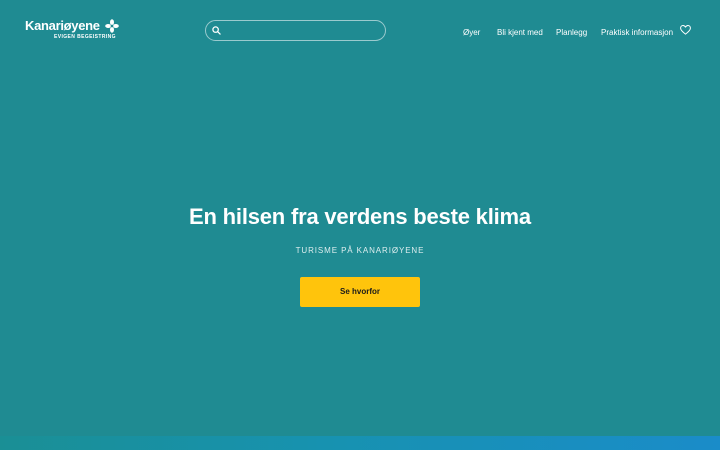 The image size is (720, 450). I want to click on hero-title: En hilsen fra verdens beste klima, so click(360, 216).